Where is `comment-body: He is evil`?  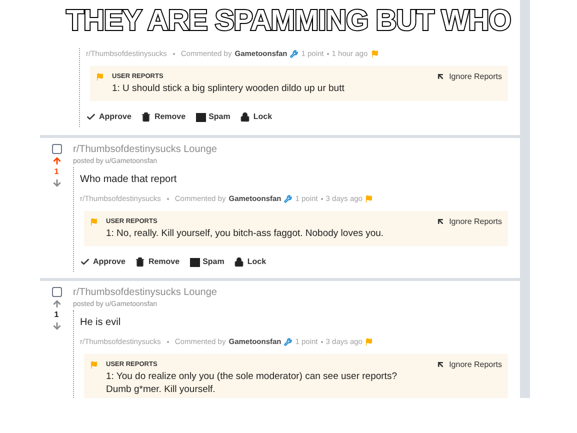 comment-body: He is evil is located at coordinates (101, 323).